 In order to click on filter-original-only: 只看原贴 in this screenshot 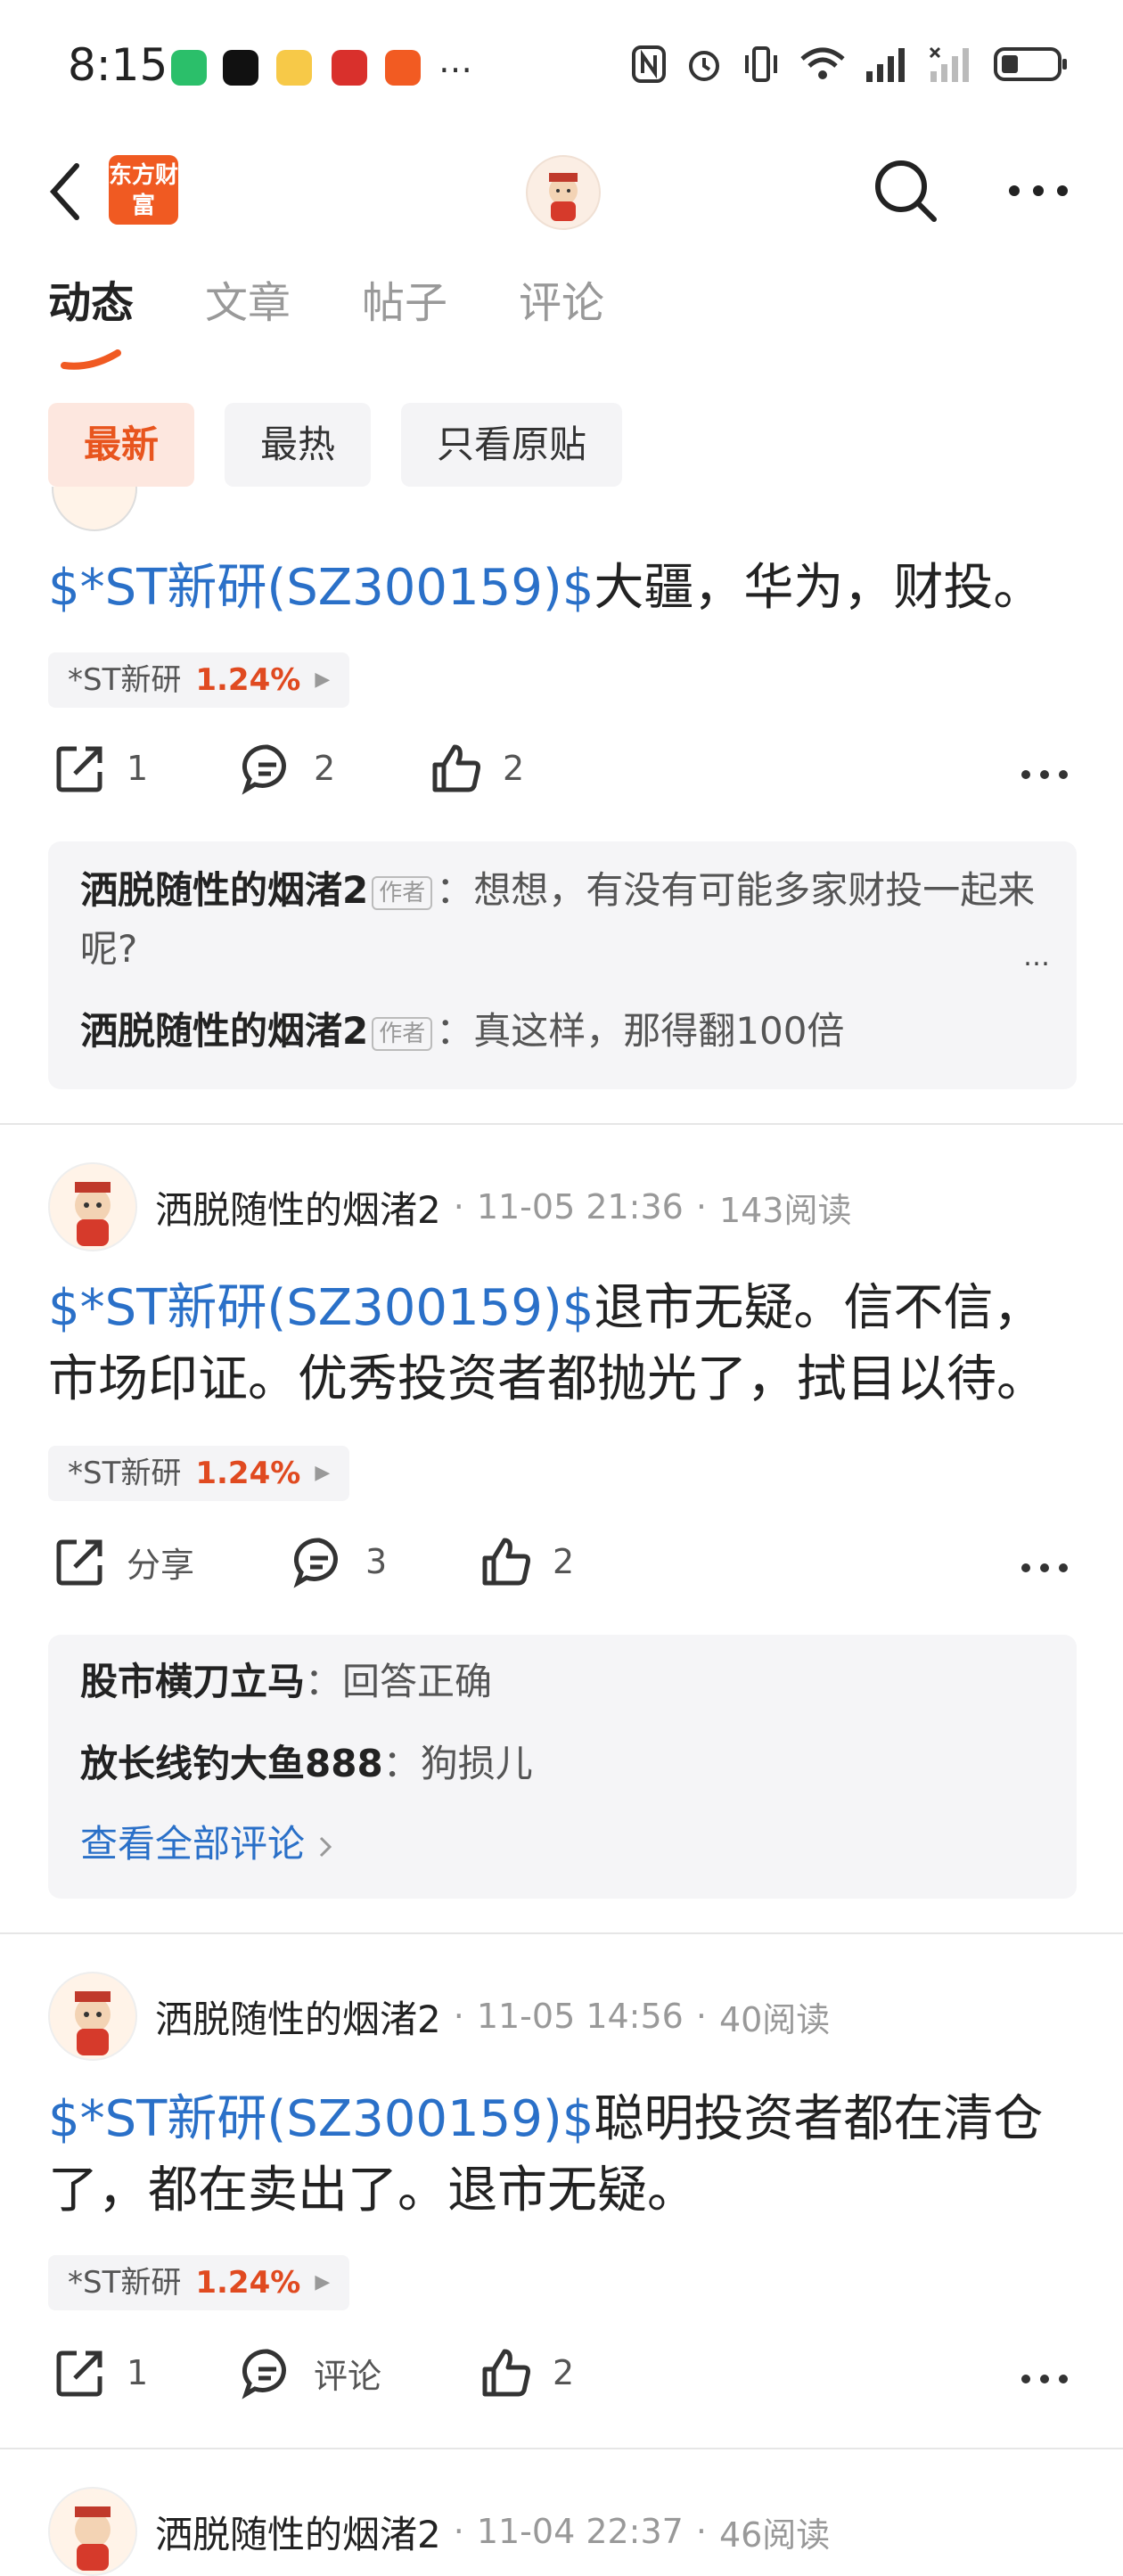, I will do `click(512, 445)`.